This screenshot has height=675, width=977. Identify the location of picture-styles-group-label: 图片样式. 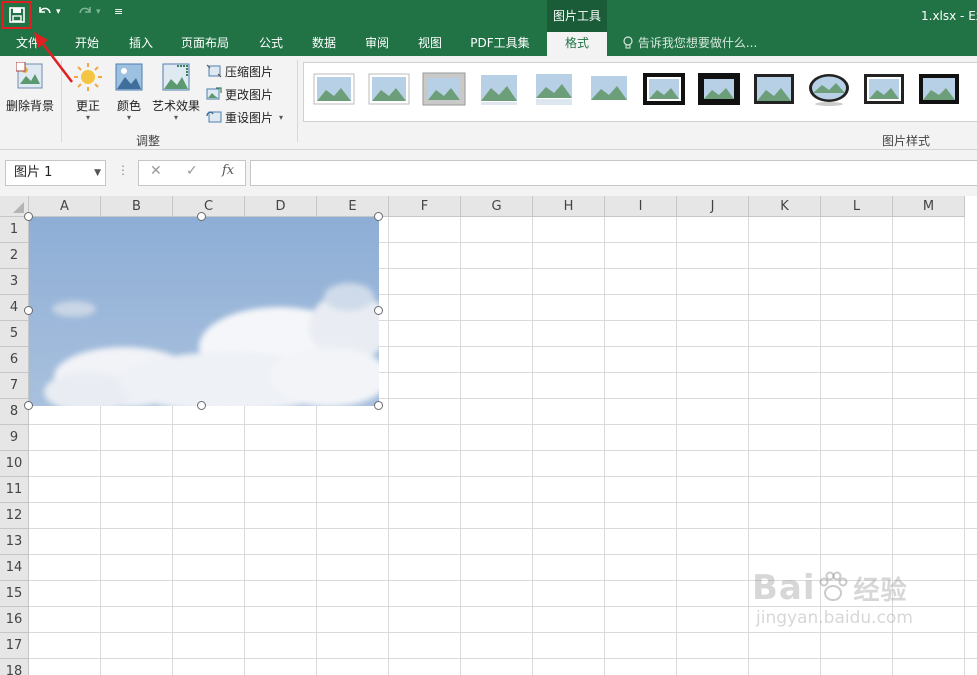
(906, 141).